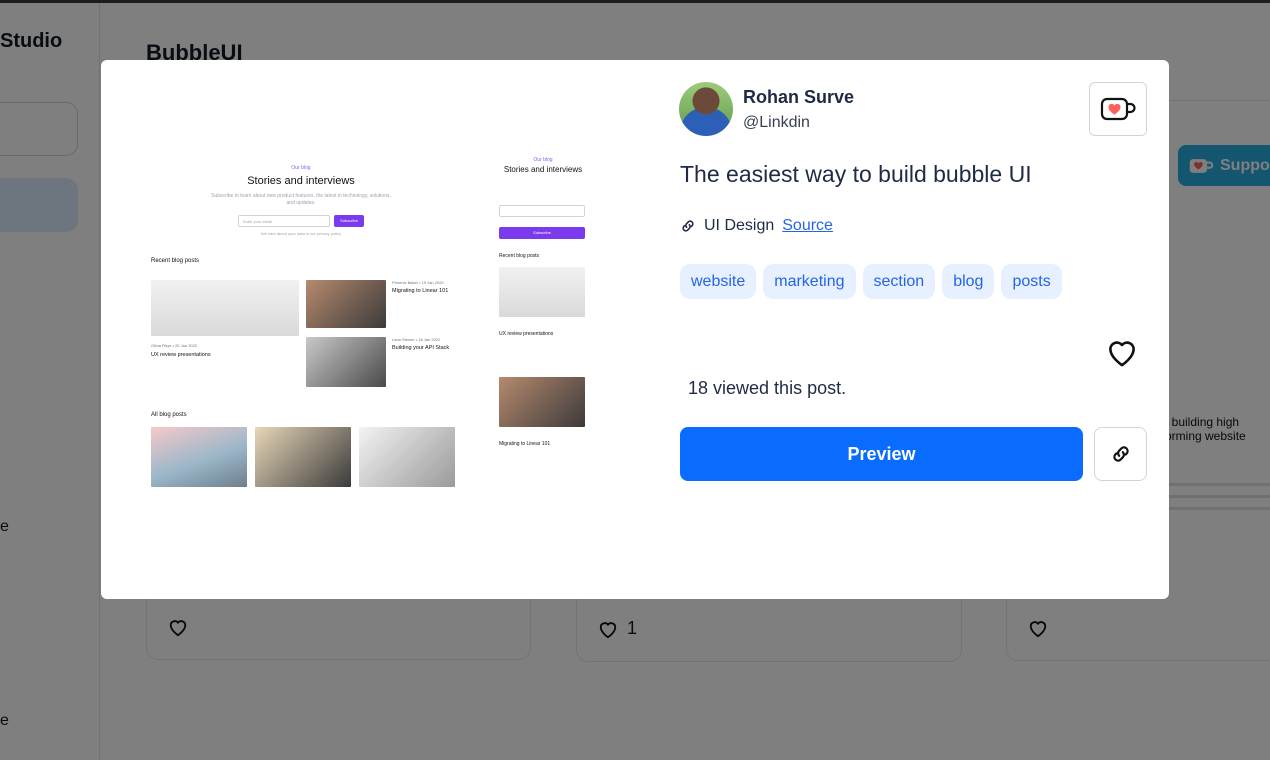  Describe the element at coordinates (809, 281) in the screenshot. I see `tag-chip: marketing` at that location.